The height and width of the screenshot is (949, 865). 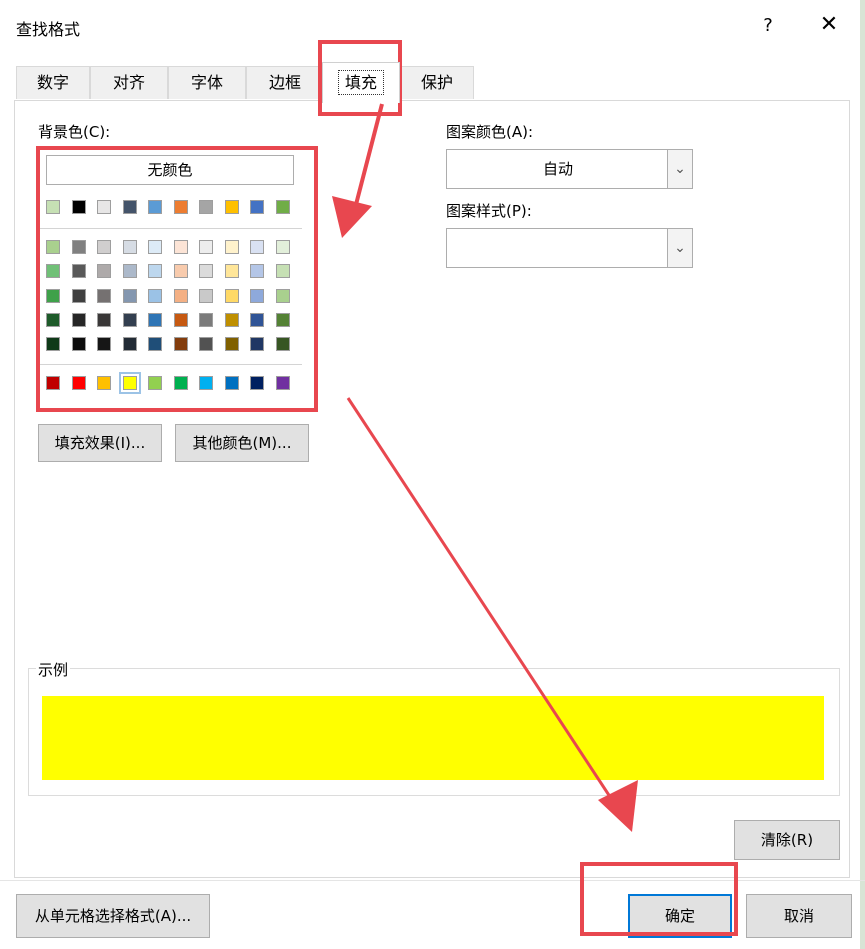 I want to click on arrow-tab-to-palette, so click(x=358, y=170).